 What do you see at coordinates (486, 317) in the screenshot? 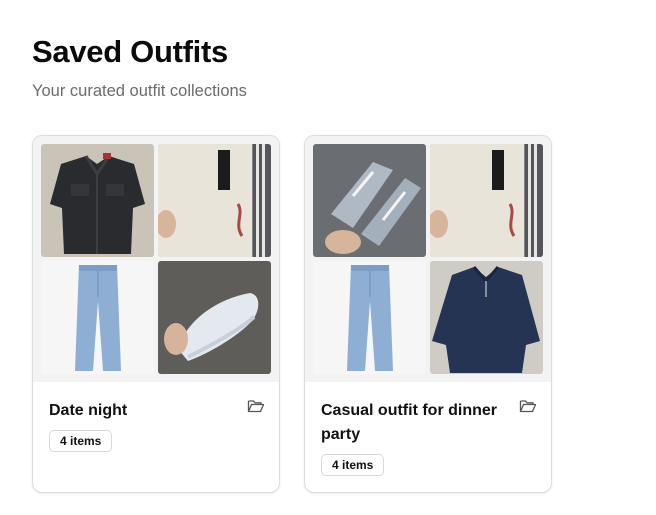
I see `navy-sweater-photo` at bounding box center [486, 317].